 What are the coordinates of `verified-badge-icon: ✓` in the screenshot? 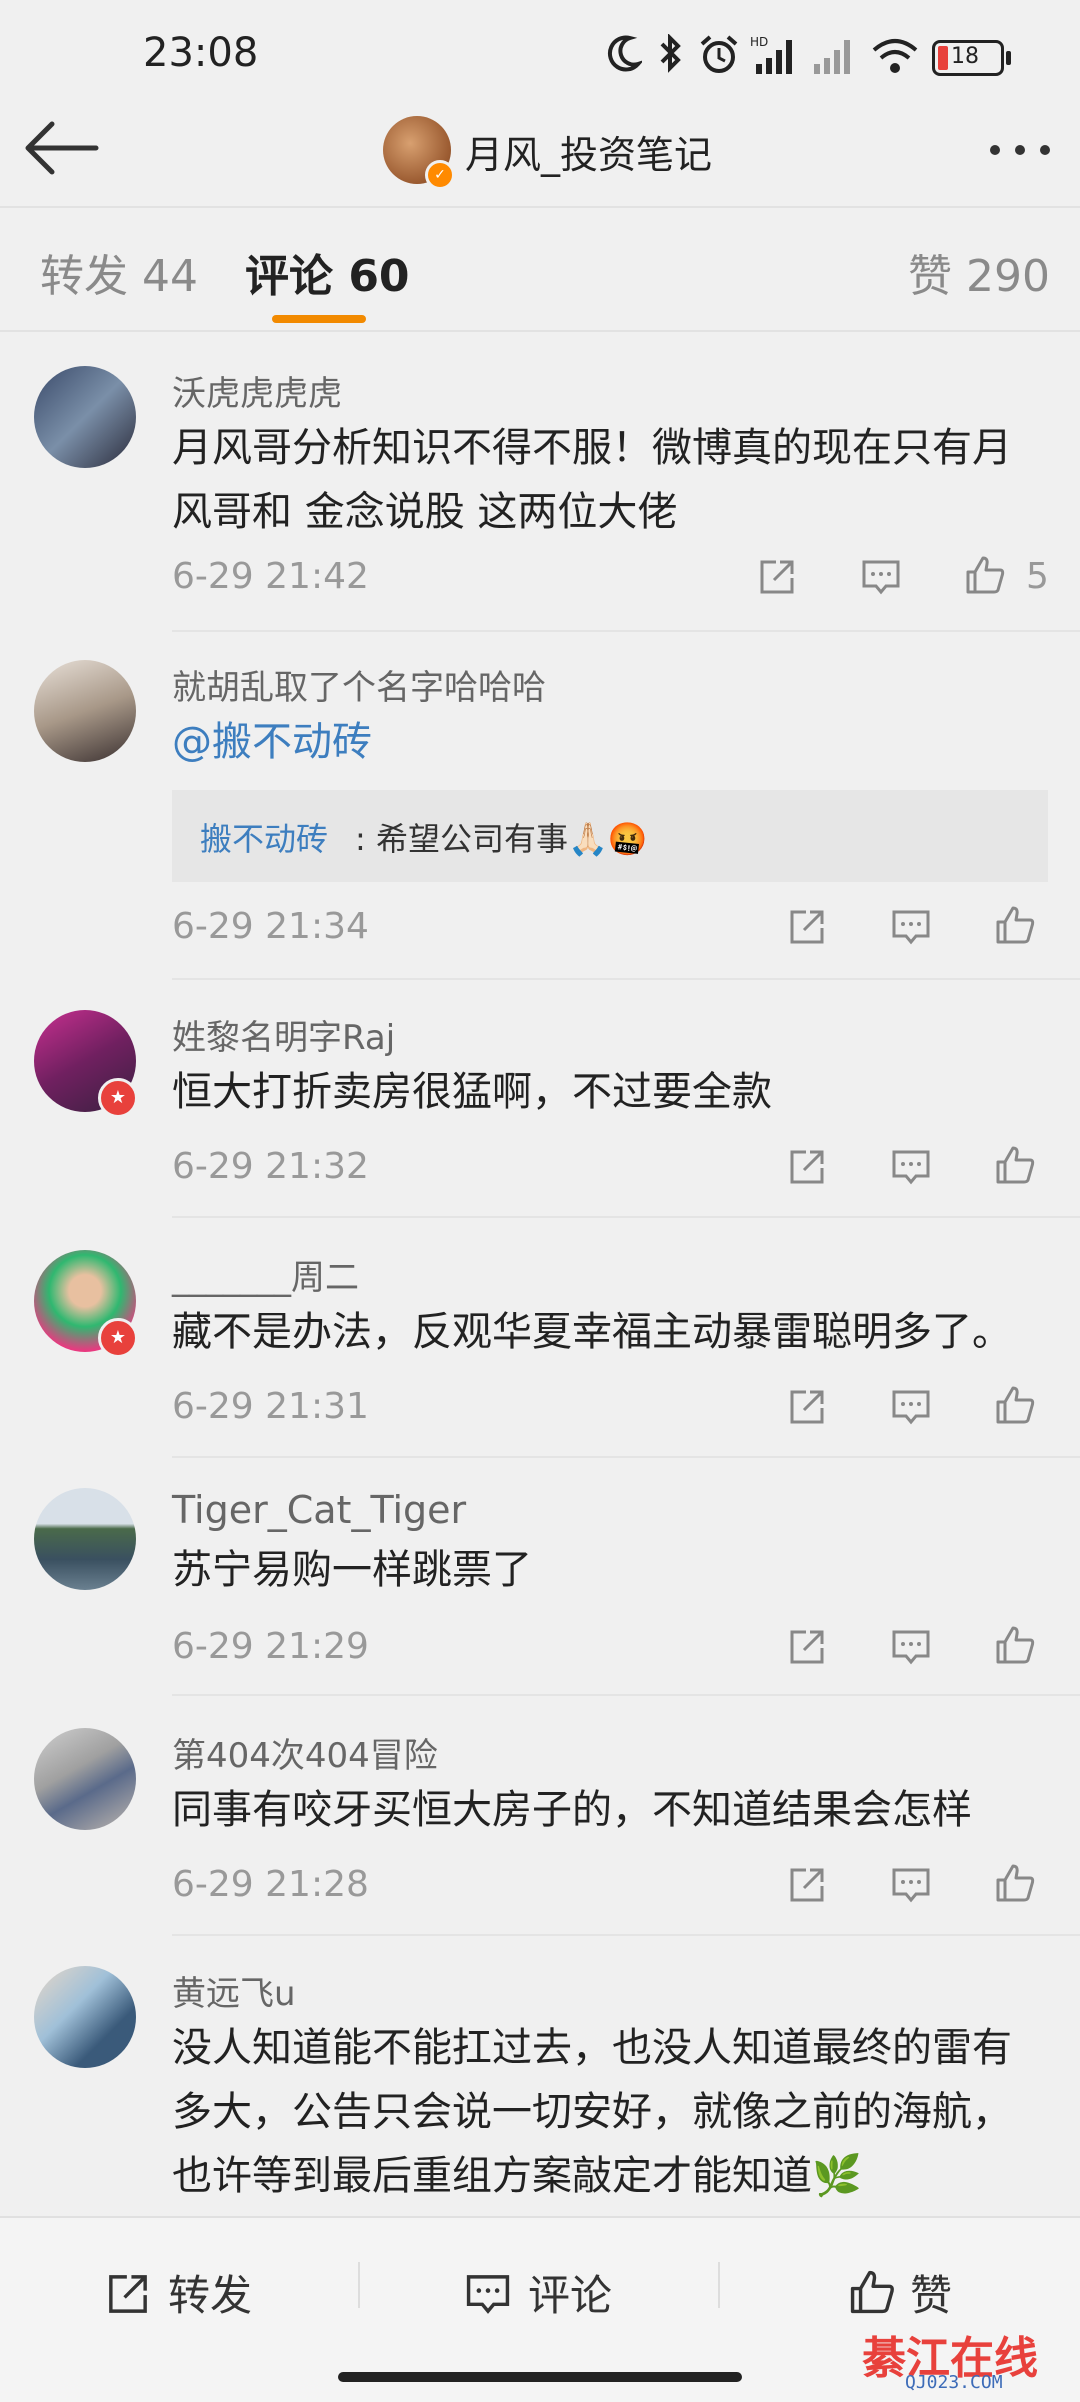 It's located at (440, 175).